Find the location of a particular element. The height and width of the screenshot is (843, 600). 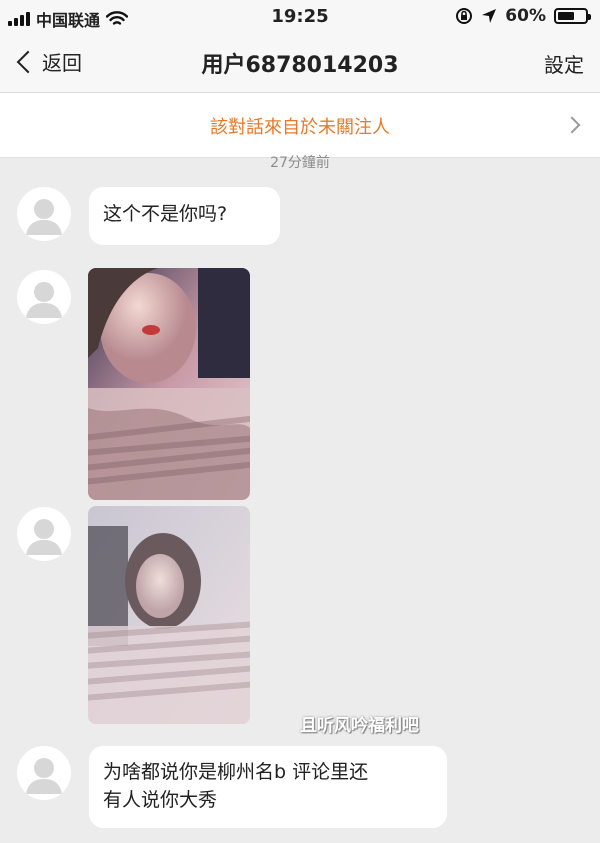

page-title: 用户6878014203 is located at coordinates (300, 65).